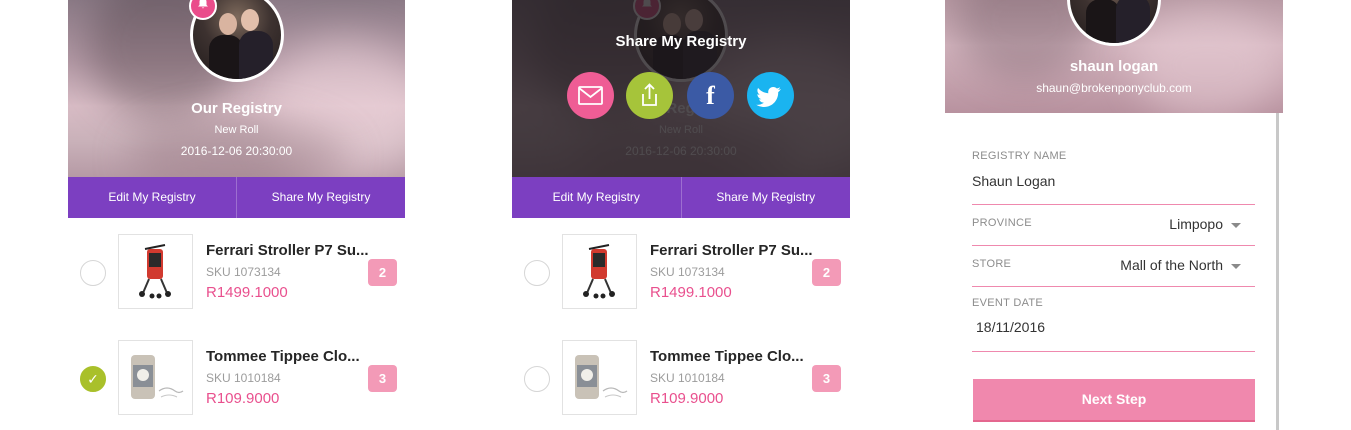 Image resolution: width=1351 pixels, height=430 pixels. What do you see at coordinates (992, 264) in the screenshot?
I see `store-label: STORE` at bounding box center [992, 264].